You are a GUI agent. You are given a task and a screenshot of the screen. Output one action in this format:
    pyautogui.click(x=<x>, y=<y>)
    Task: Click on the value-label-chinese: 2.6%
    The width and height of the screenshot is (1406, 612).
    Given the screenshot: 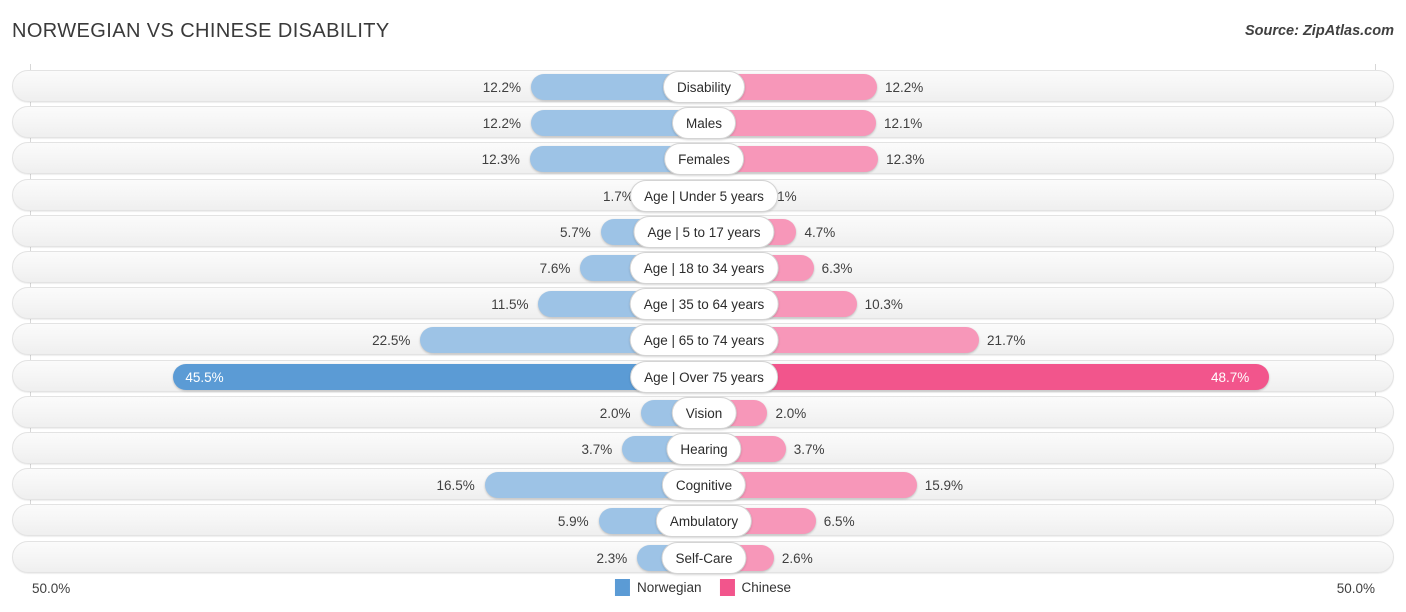 What is the action you would take?
    pyautogui.click(x=797, y=558)
    